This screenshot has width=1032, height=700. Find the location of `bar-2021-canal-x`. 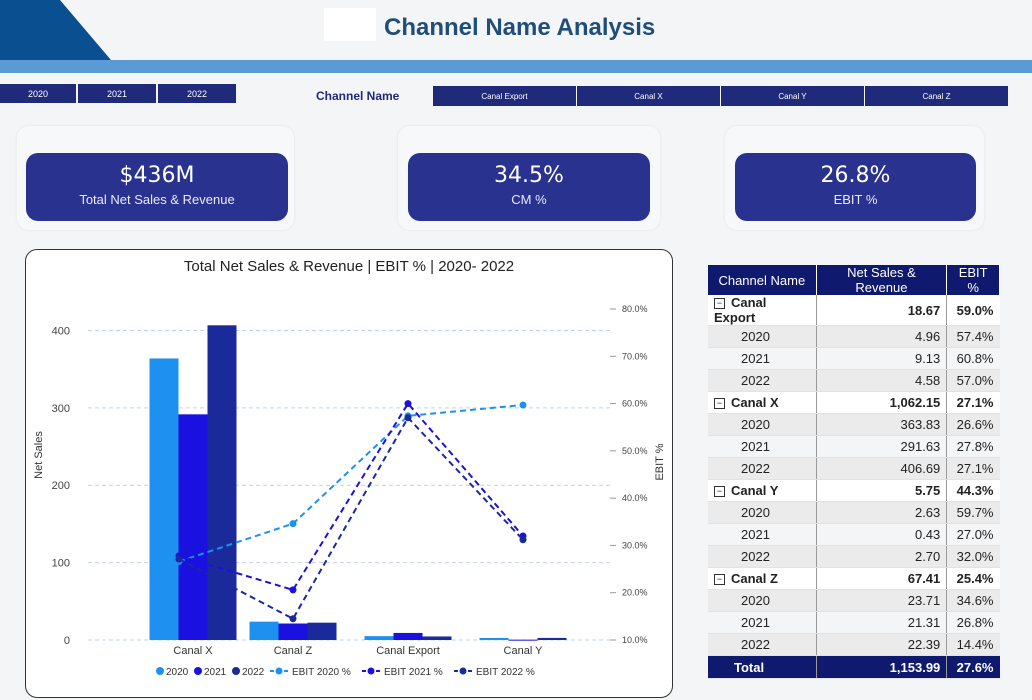

bar-2021-canal-x is located at coordinates (193, 527).